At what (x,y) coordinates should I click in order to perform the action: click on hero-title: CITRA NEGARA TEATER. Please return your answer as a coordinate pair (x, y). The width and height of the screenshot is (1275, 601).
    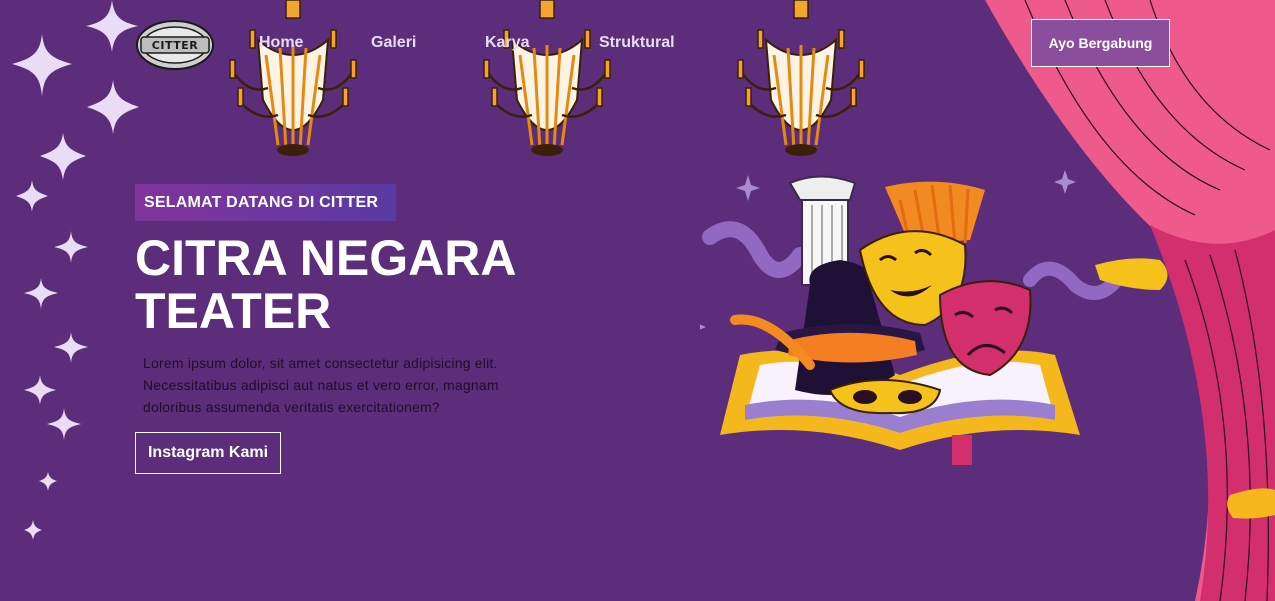
    Looking at the image, I should click on (375, 285).